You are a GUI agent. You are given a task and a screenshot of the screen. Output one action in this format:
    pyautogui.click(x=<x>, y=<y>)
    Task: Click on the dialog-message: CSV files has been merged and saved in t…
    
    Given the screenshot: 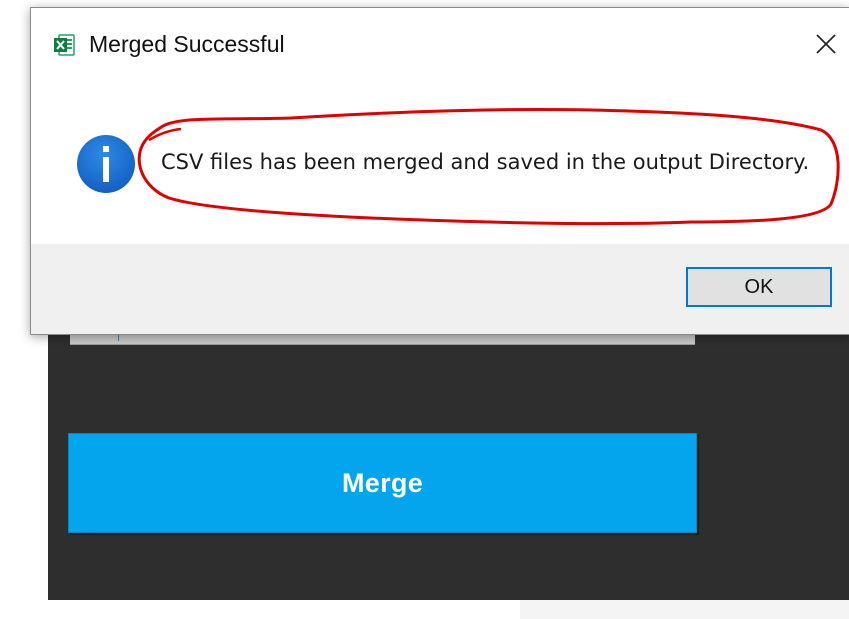 What is the action you would take?
    pyautogui.click(x=485, y=162)
    